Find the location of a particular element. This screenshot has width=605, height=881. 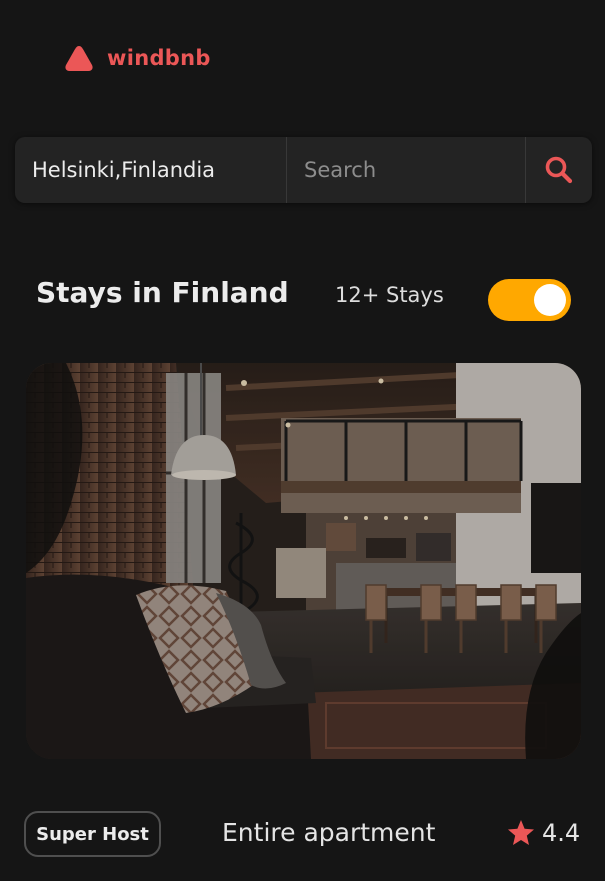

super-host-badge: Super Host is located at coordinates (92, 834).